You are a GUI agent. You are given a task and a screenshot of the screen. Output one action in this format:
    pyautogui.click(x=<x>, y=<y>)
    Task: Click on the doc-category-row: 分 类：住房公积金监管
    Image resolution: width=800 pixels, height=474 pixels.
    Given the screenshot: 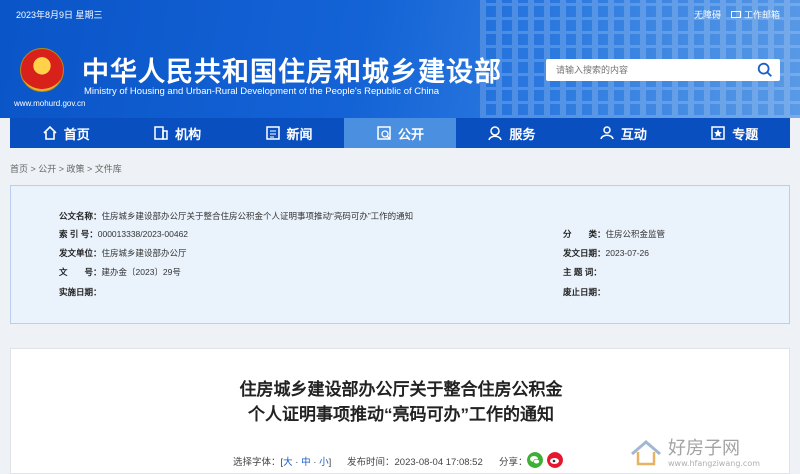 What is the action you would take?
    pyautogui.click(x=614, y=234)
    